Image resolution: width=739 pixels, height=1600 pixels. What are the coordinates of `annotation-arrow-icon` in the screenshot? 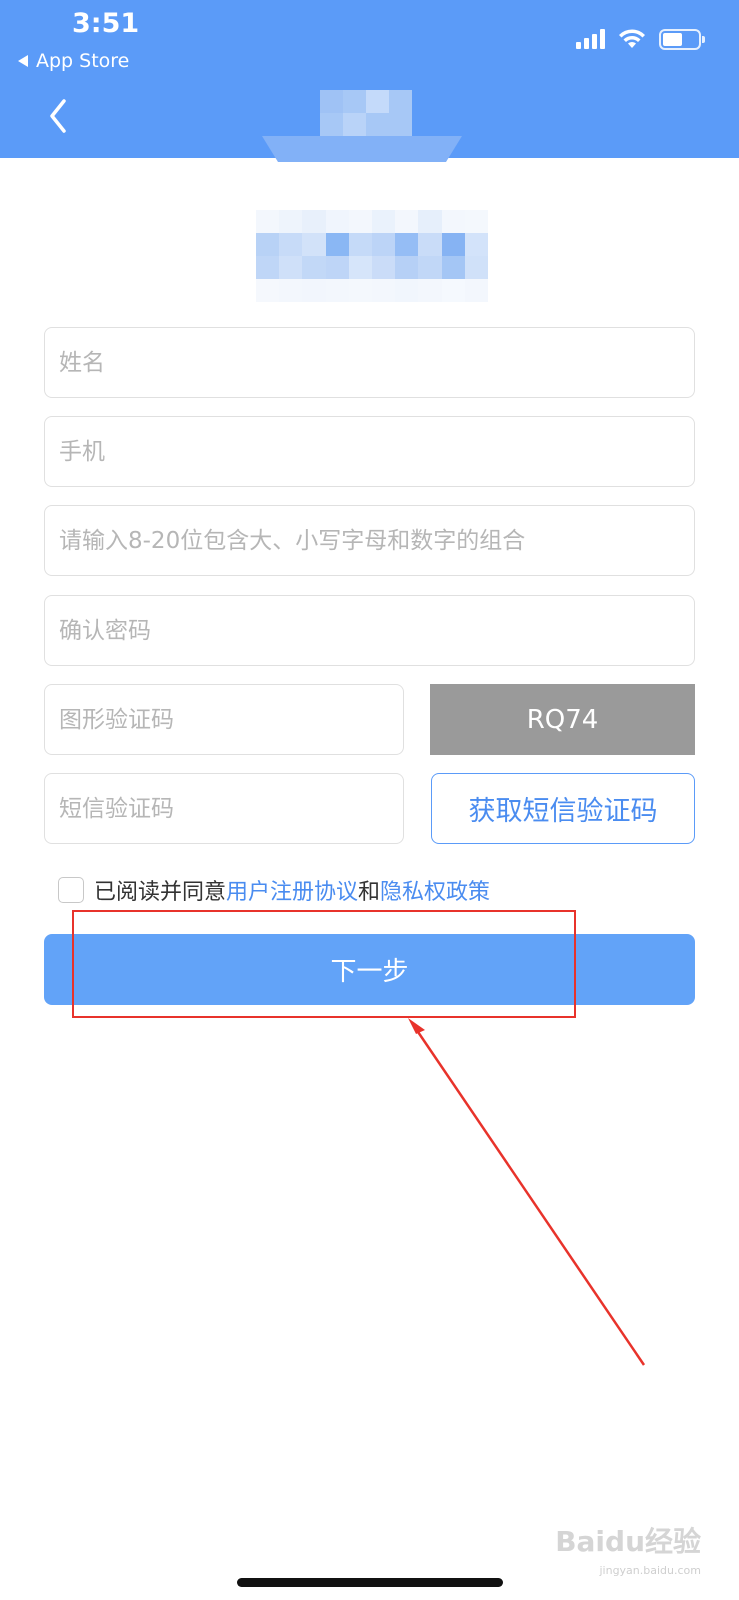 It's located at (527, 1192).